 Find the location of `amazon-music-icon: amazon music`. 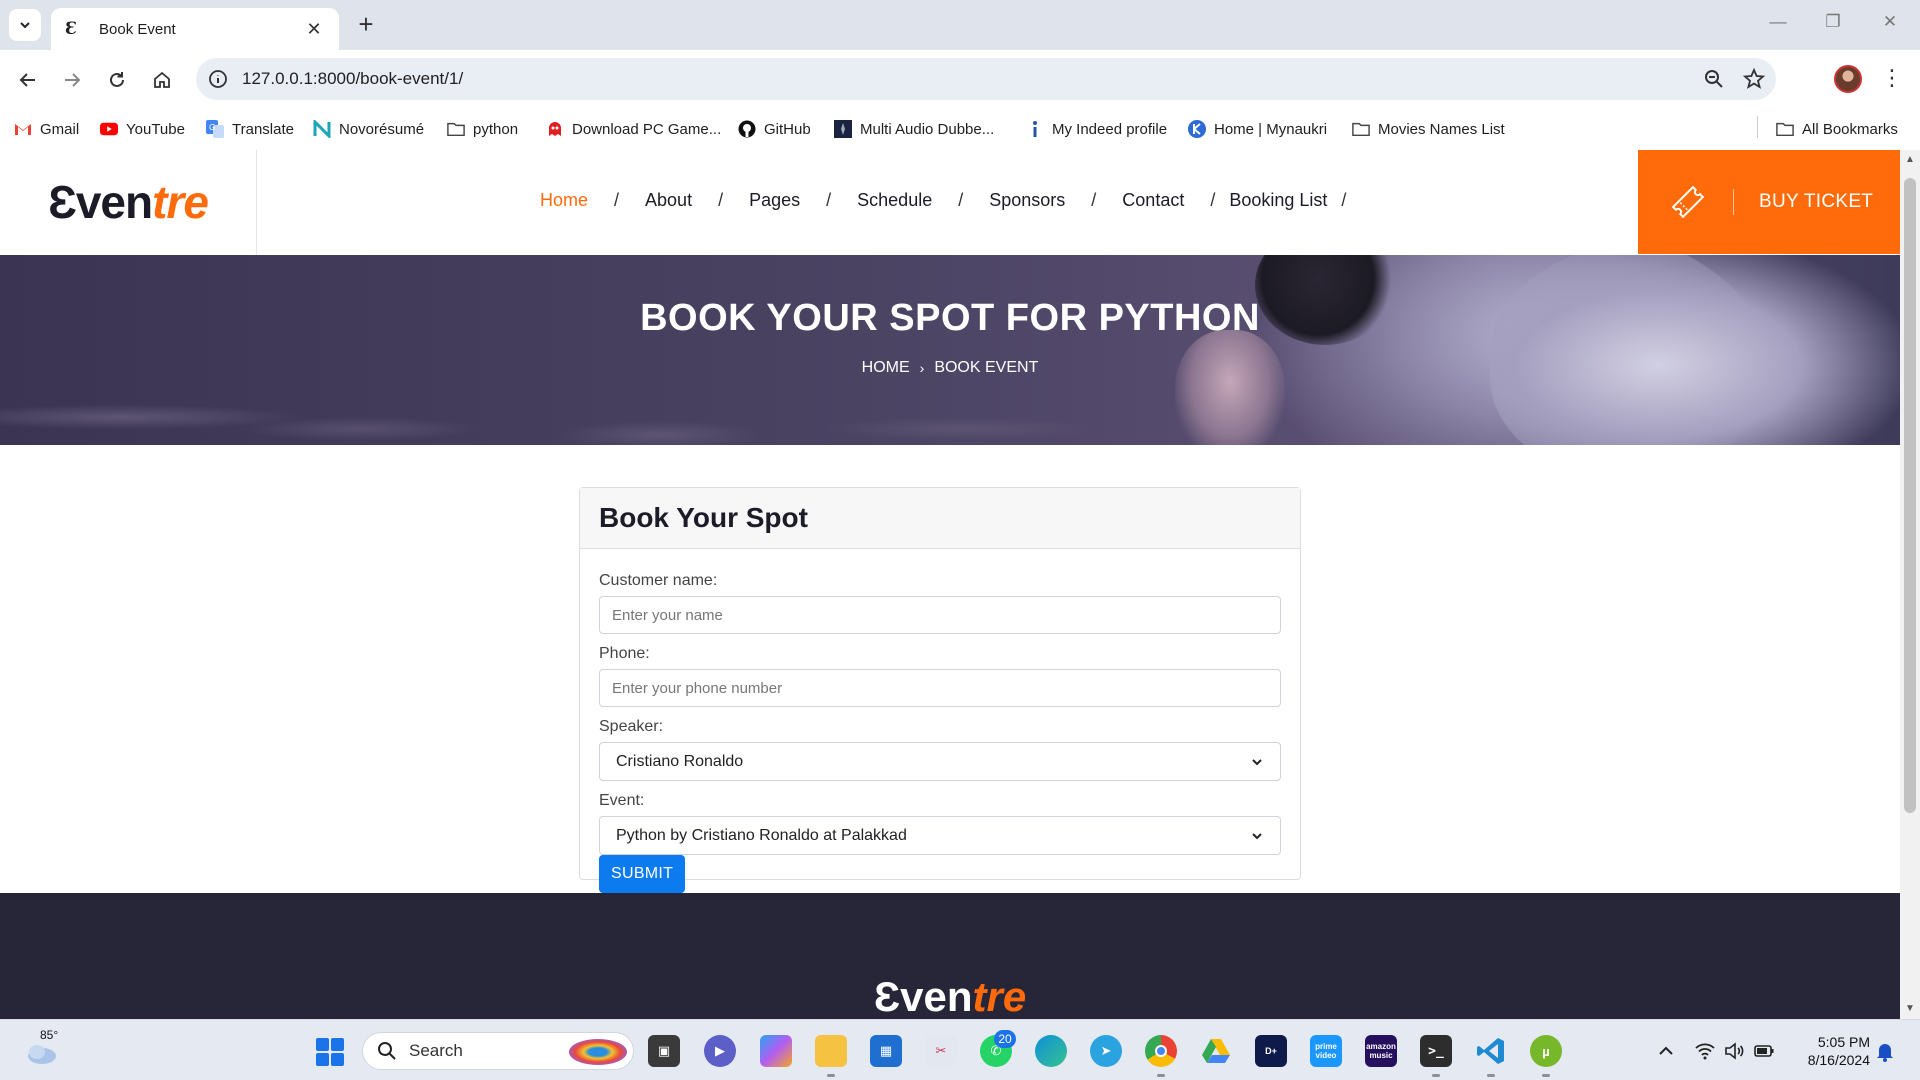

amazon-music-icon: amazon music is located at coordinates (1381, 1051).